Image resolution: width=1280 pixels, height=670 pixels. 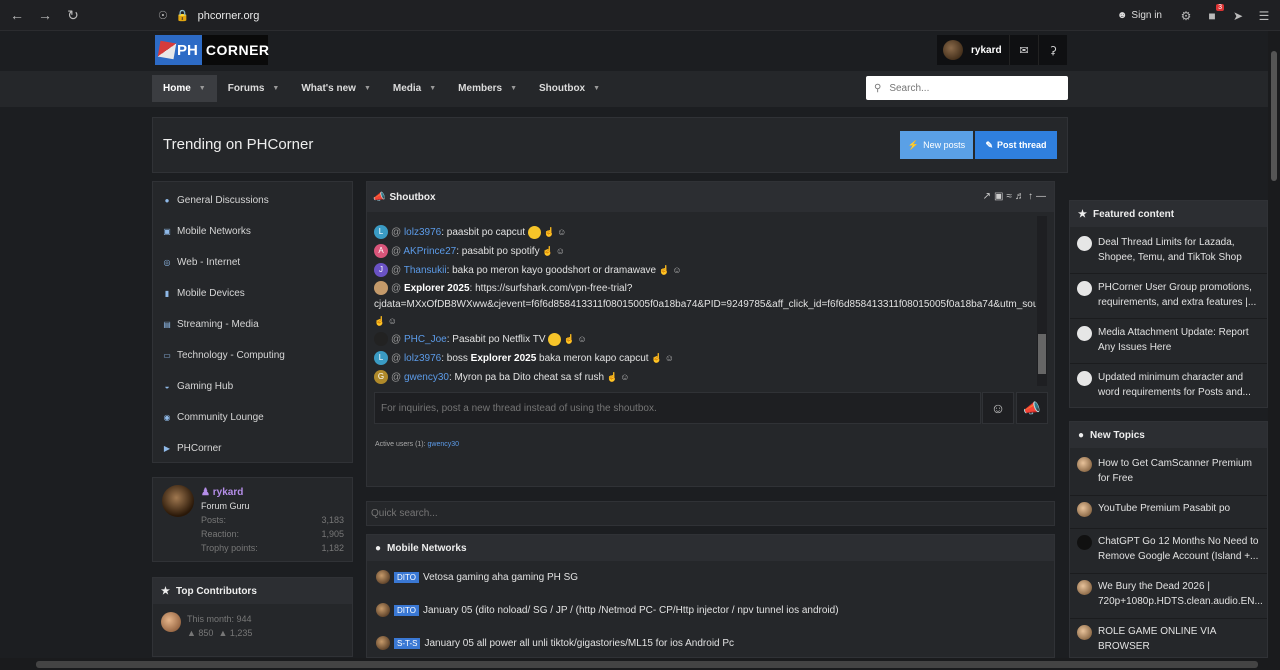 I want to click on new-posts-button: ⚡ New posts, so click(x=936, y=145).